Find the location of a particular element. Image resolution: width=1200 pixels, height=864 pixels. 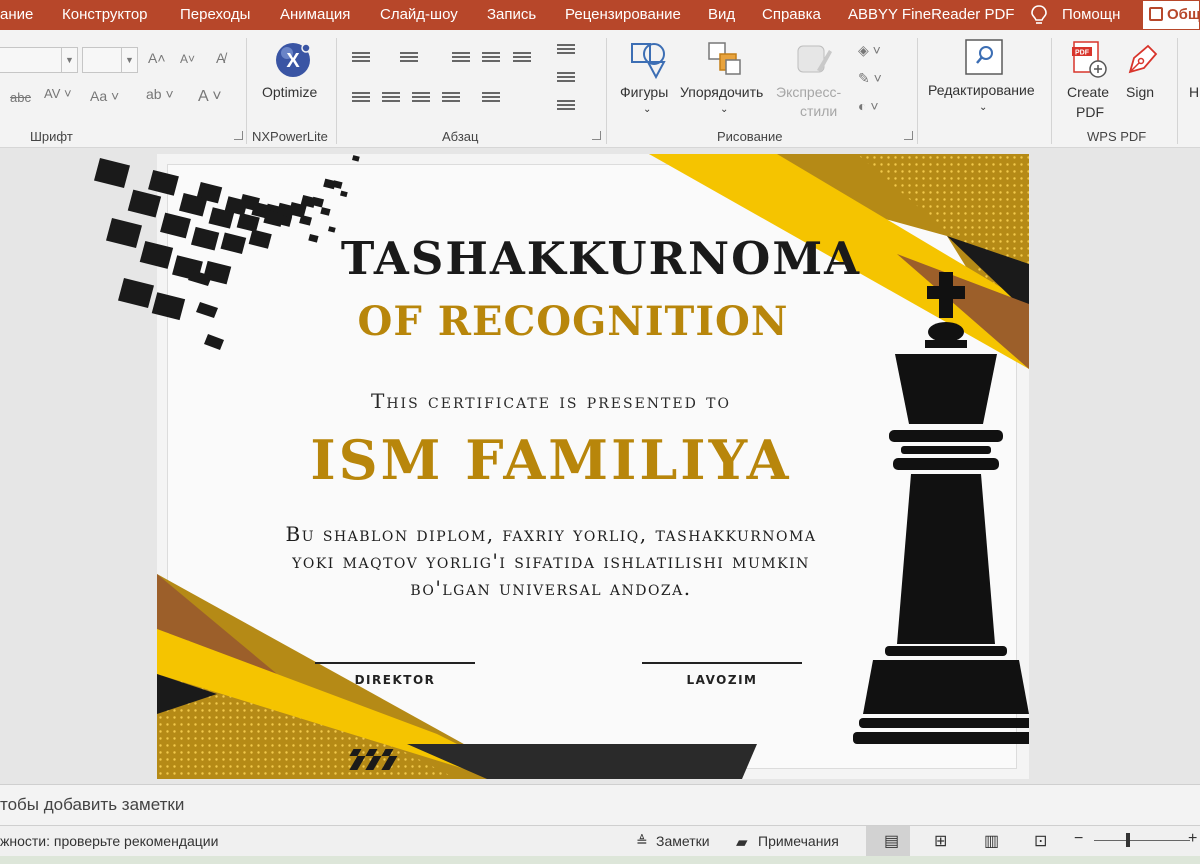

zoom-slider is located at coordinates (1142, 840).